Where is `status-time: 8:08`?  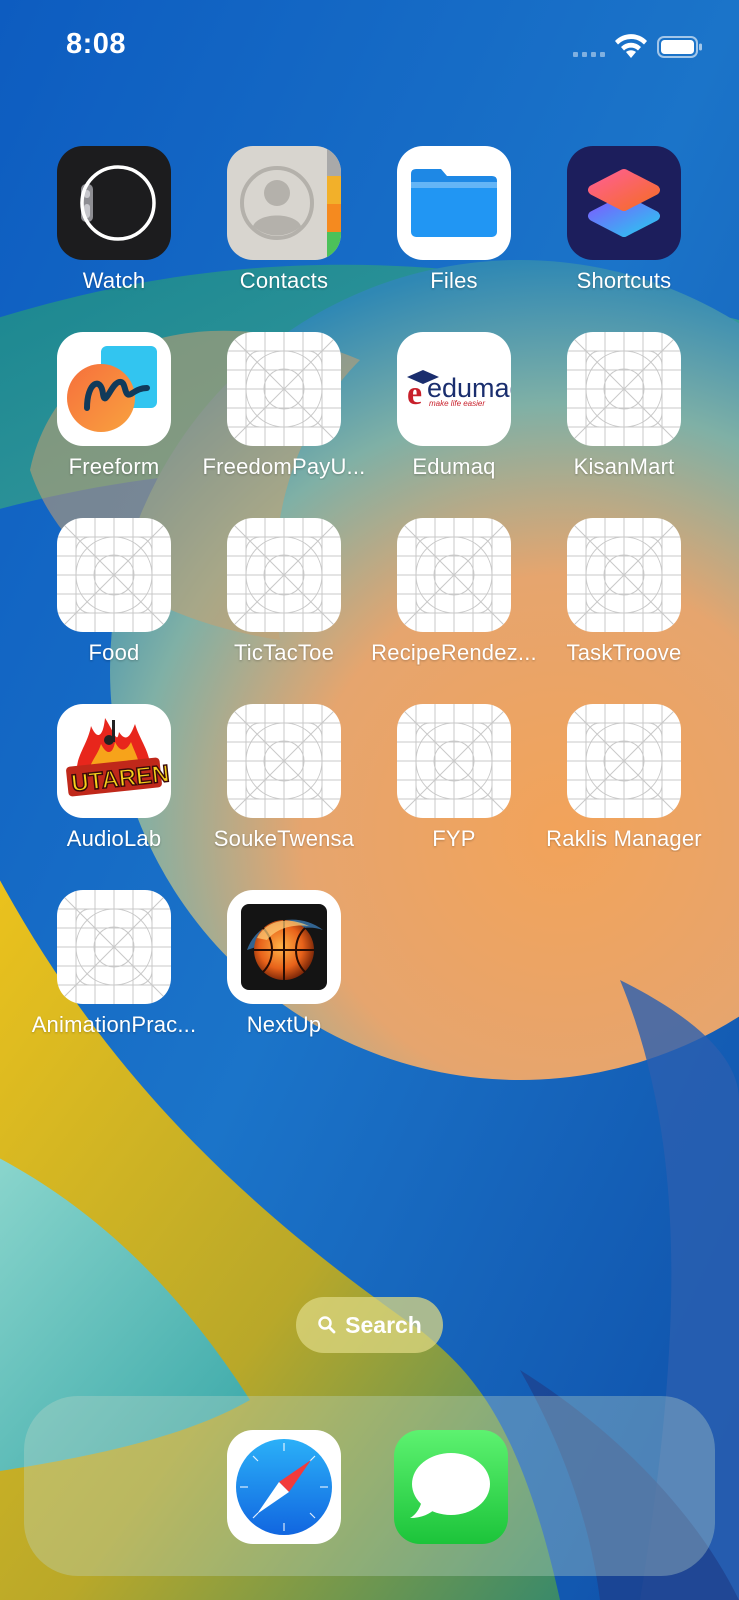
status-time: 8:08 is located at coordinates (96, 44).